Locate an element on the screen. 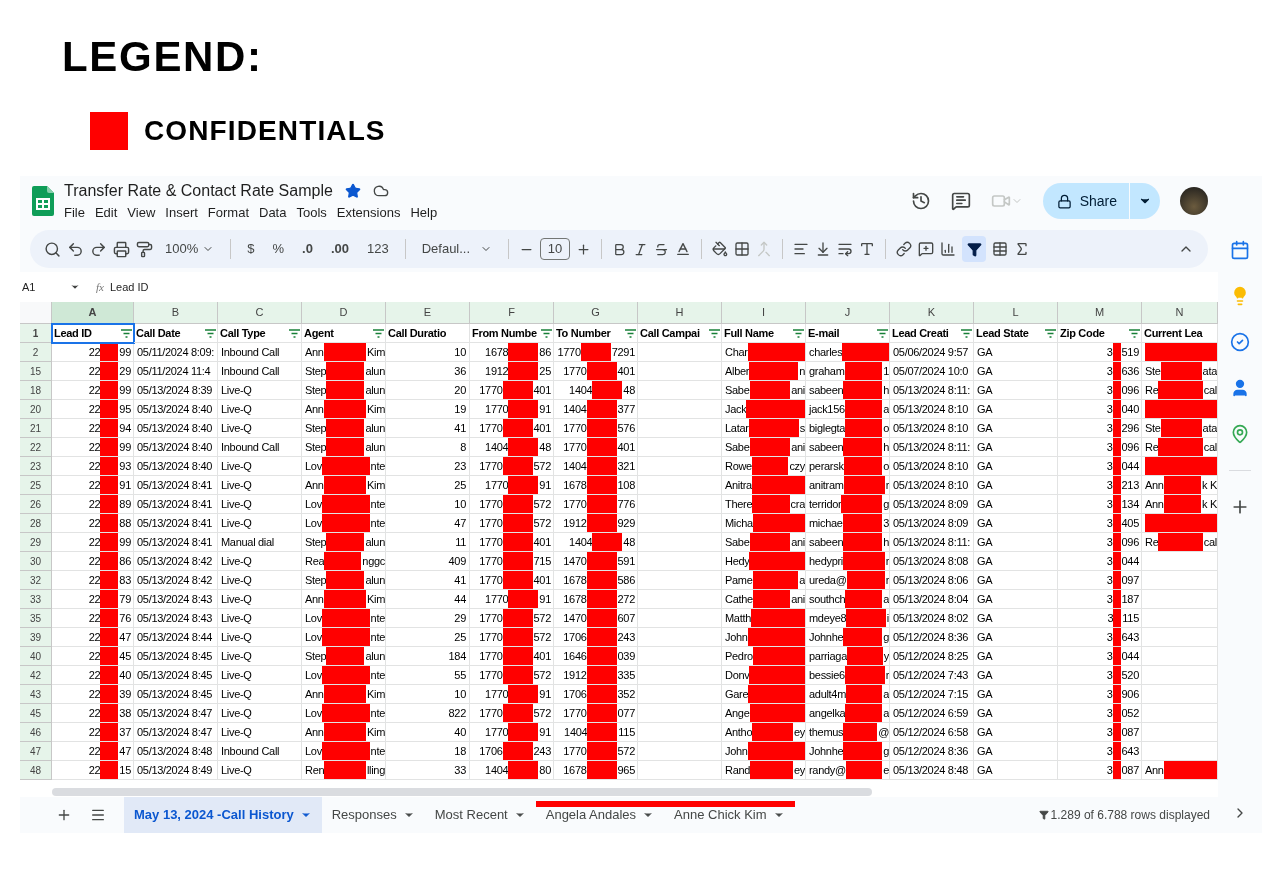 The height and width of the screenshot is (885, 1280). row-number: 29 is located at coordinates (36, 542).